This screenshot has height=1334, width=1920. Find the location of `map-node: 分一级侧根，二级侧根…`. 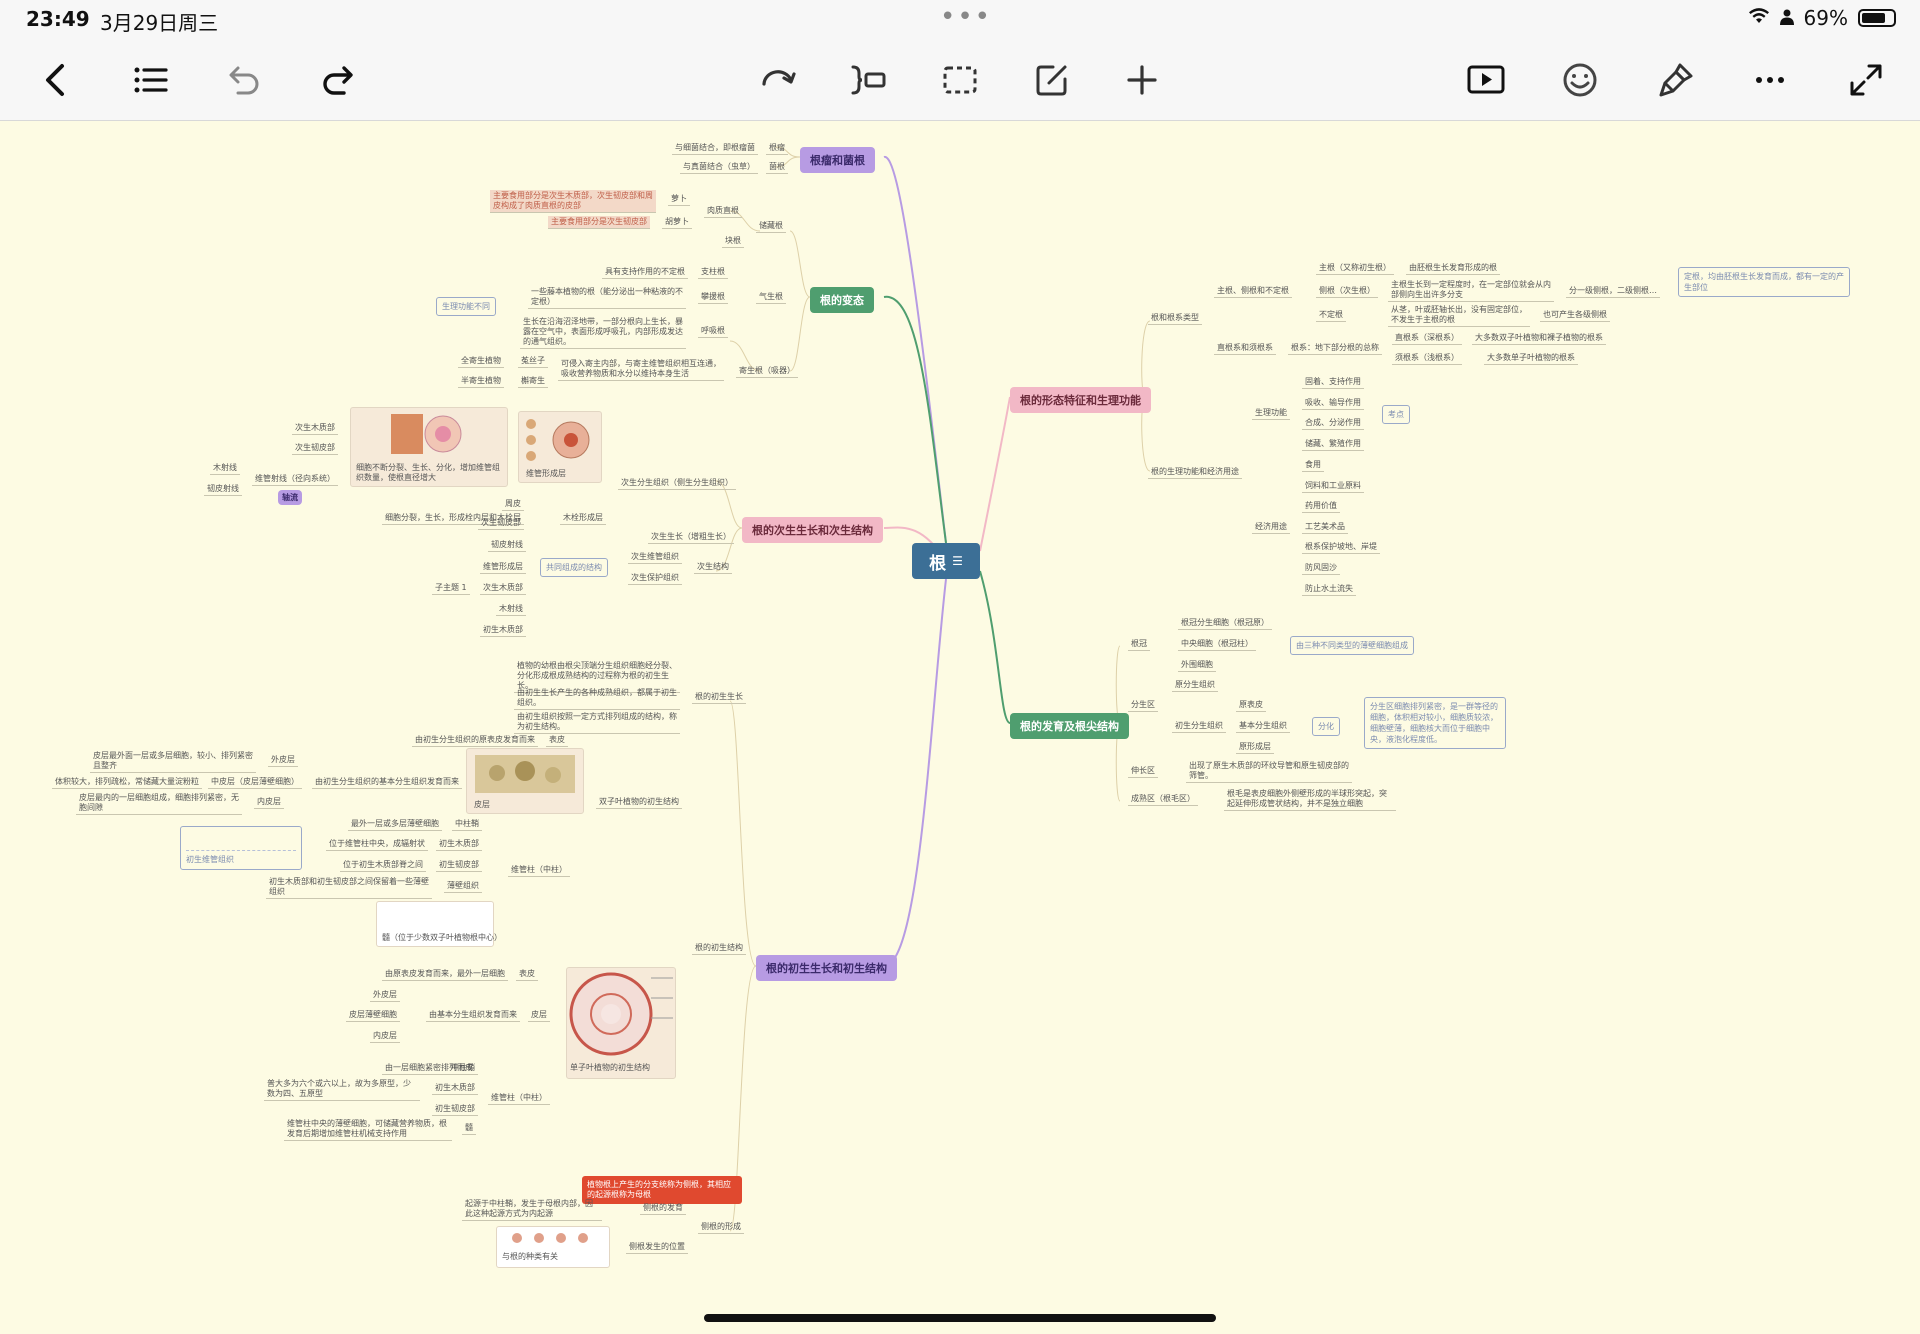

map-node: 分一级侧根，二级侧根… is located at coordinates (1613, 291).